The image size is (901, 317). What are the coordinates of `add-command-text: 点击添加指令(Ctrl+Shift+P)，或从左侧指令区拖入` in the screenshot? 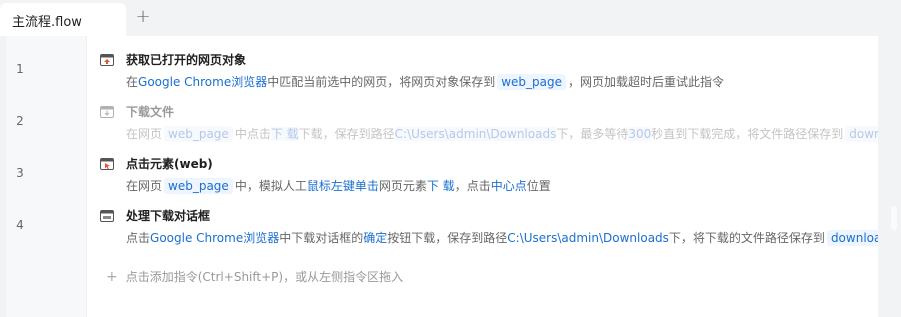 It's located at (264, 277).